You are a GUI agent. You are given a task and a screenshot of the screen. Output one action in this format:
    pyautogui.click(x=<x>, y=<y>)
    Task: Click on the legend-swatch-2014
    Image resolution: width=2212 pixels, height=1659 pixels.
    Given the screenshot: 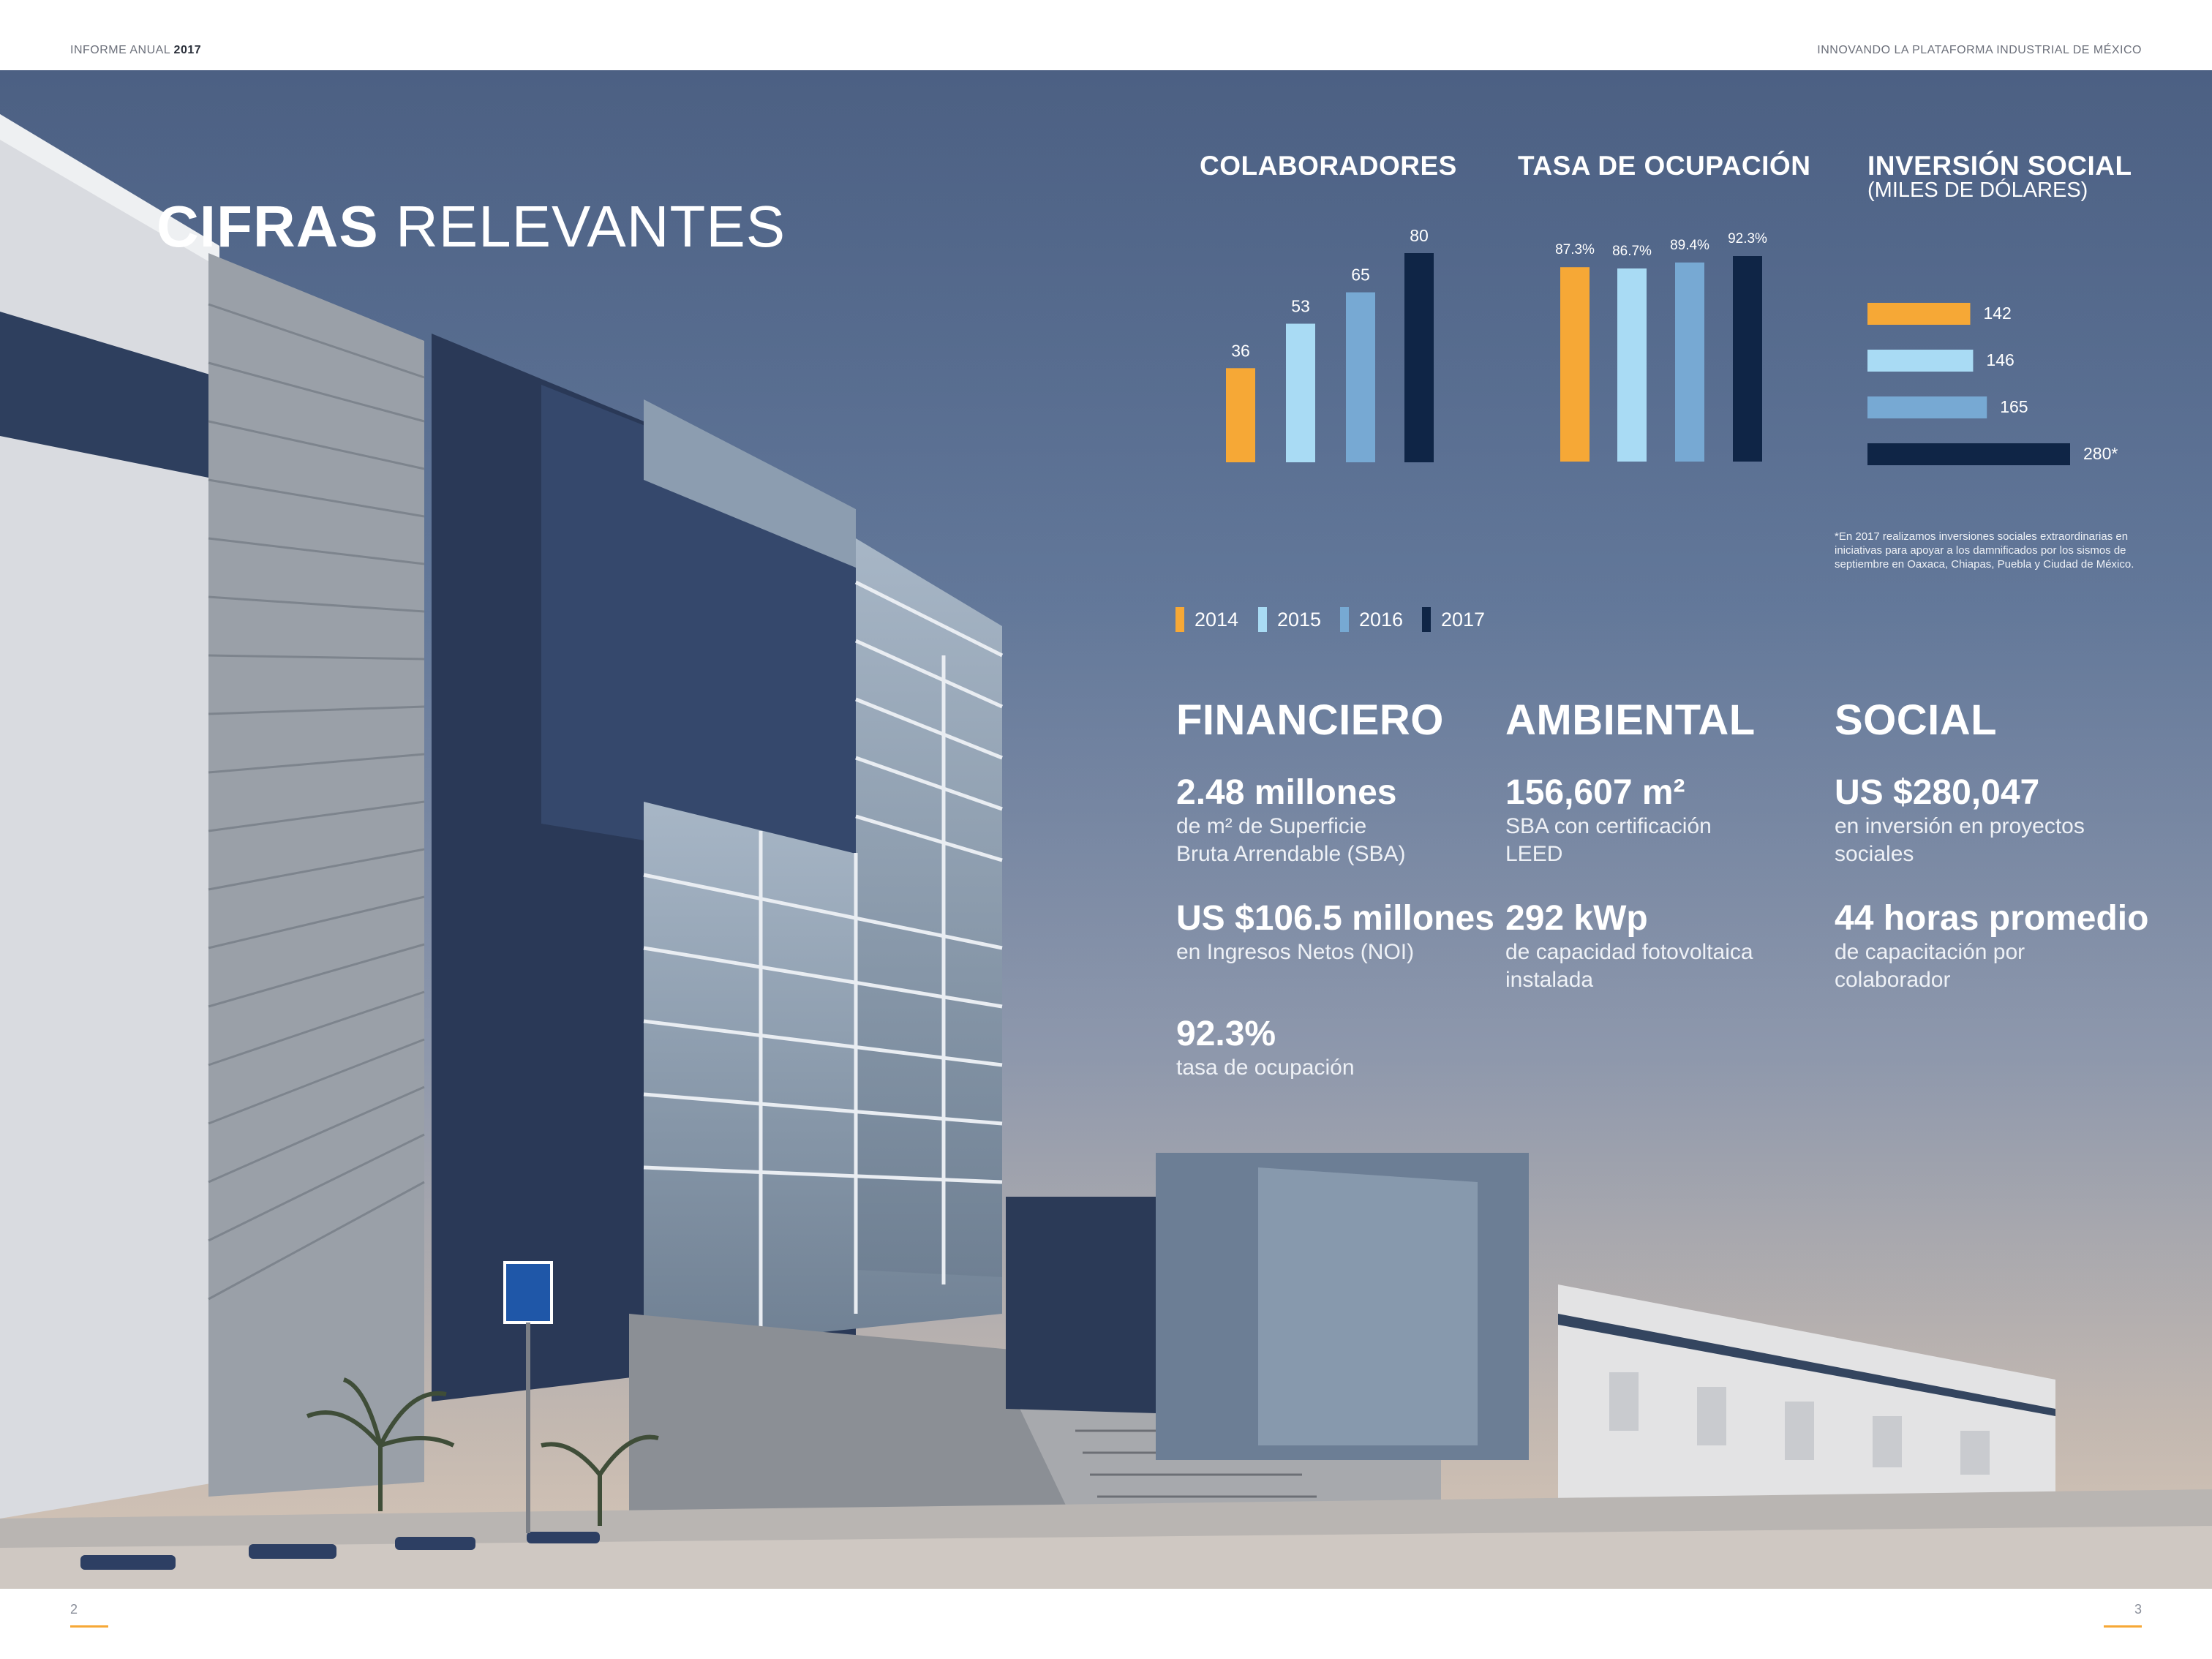 What is the action you would take?
    pyautogui.click(x=1179, y=619)
    